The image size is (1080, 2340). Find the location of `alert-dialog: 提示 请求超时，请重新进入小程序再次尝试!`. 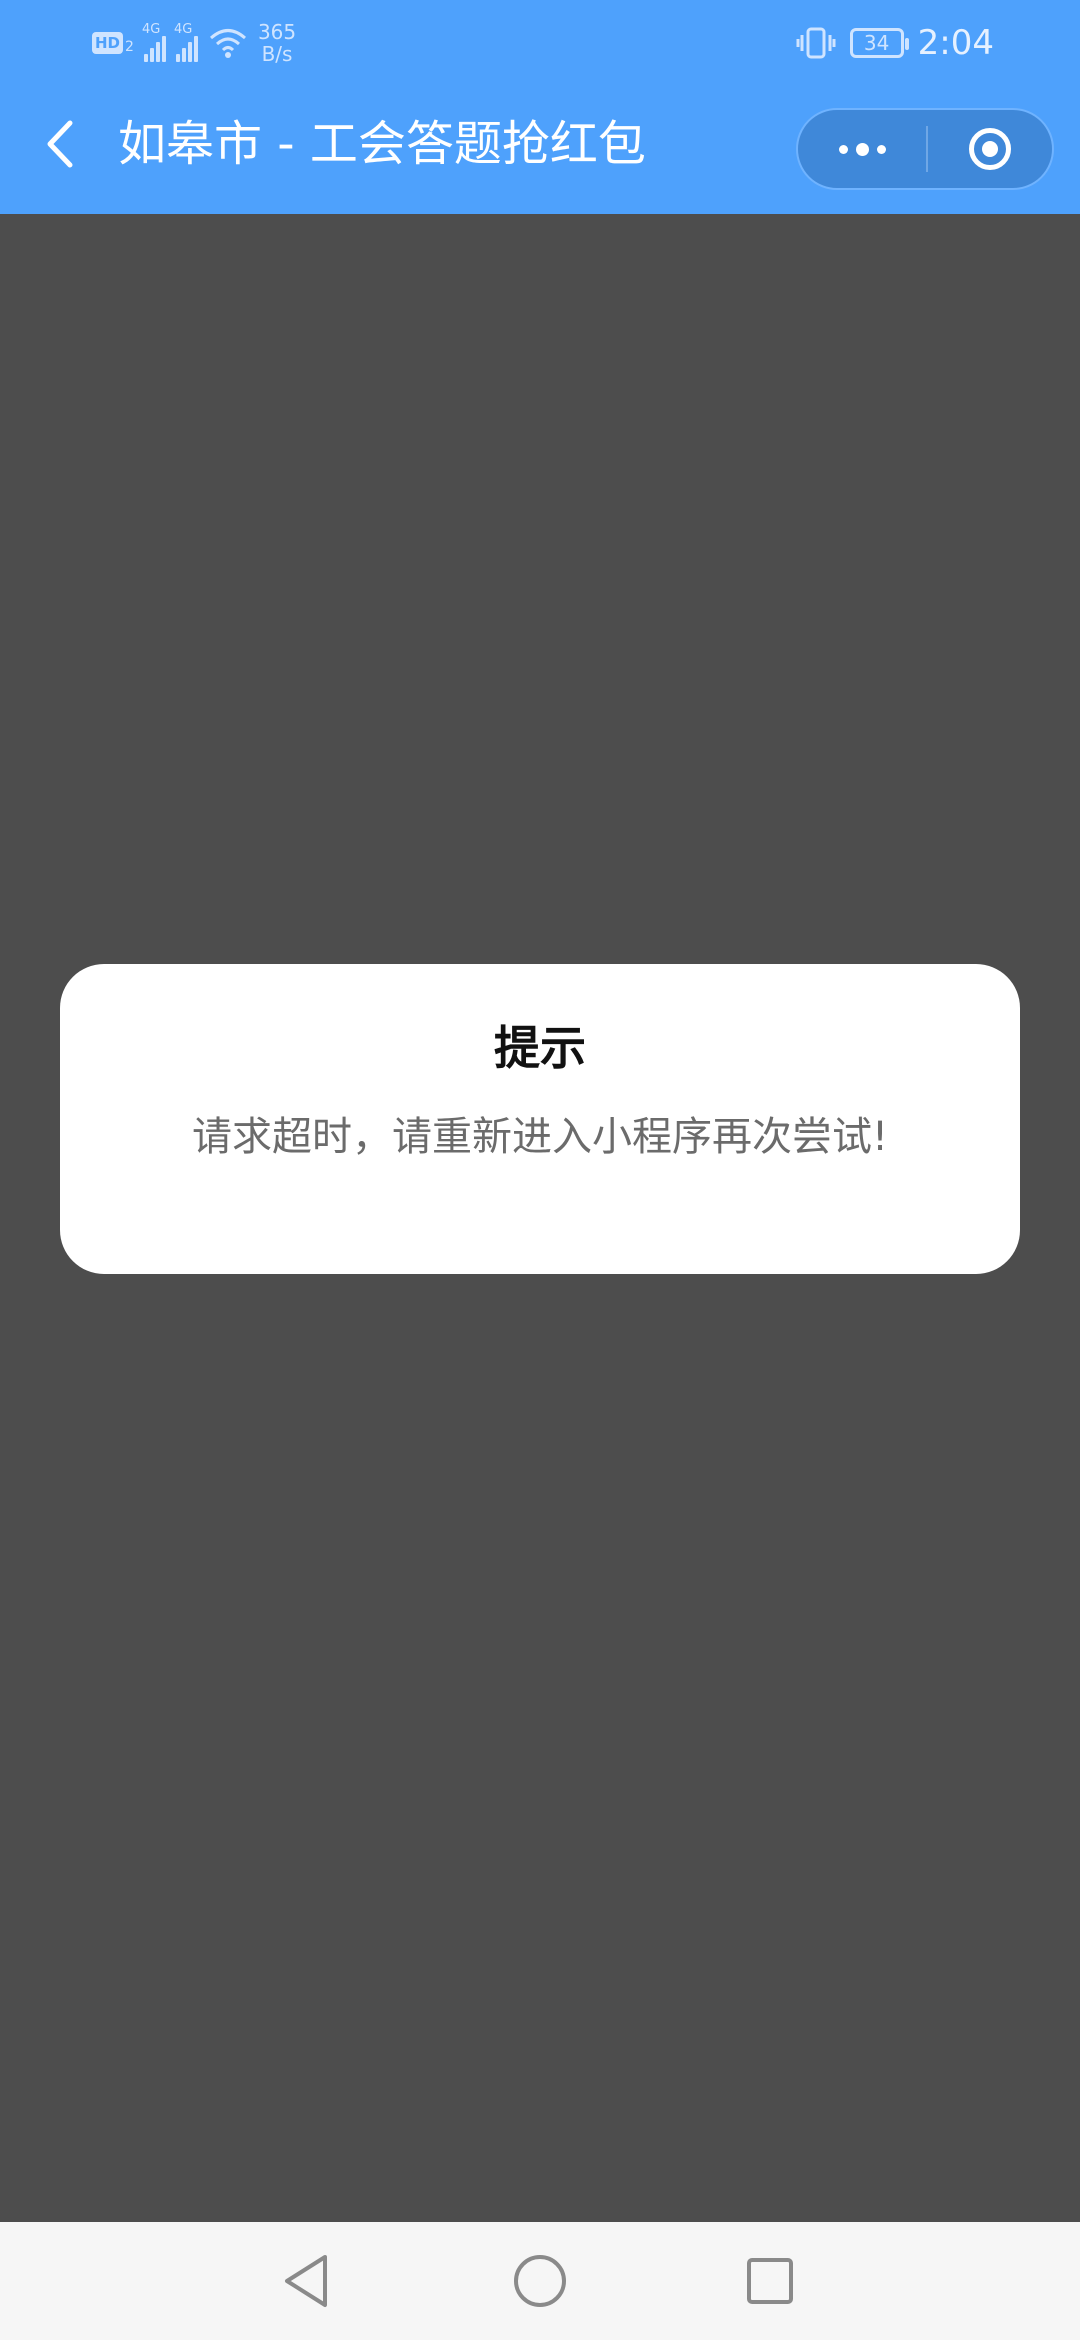

alert-dialog: 提示 请求超时，请重新进入小程序再次尝试! is located at coordinates (540, 1119).